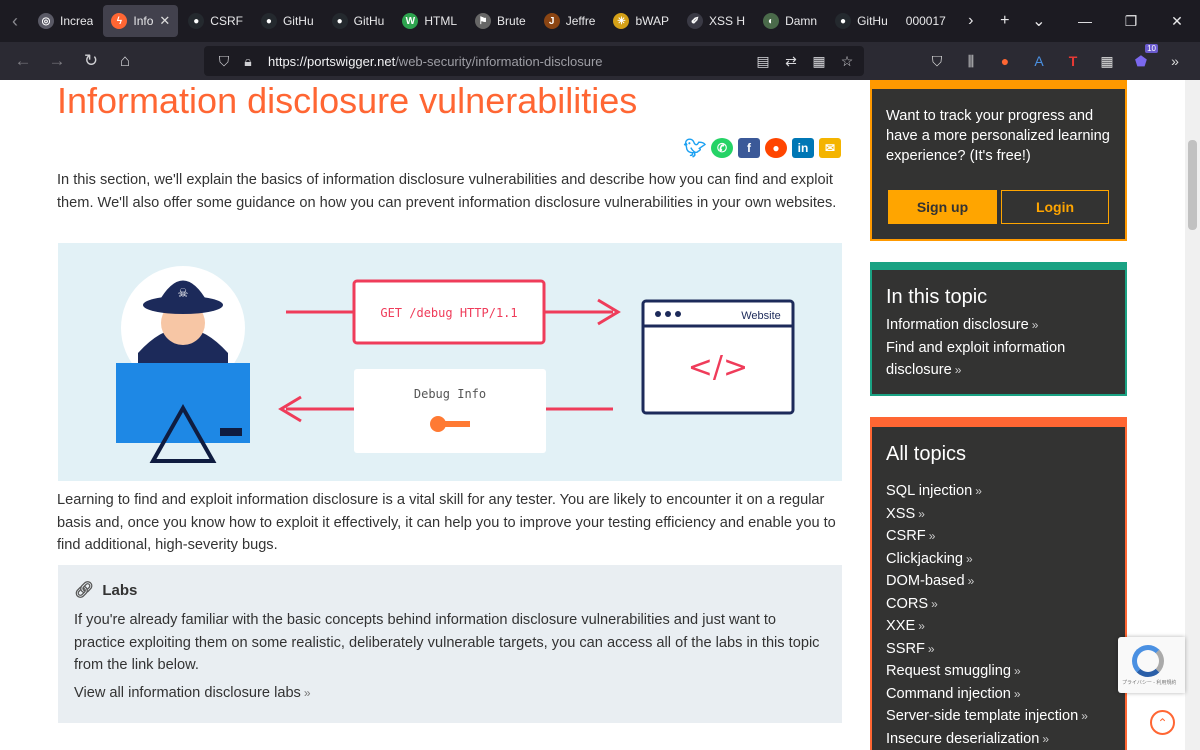 This screenshot has width=1200, height=750. What do you see at coordinates (905, 649) in the screenshot?
I see `topic-item-label: SSRF` at bounding box center [905, 649].